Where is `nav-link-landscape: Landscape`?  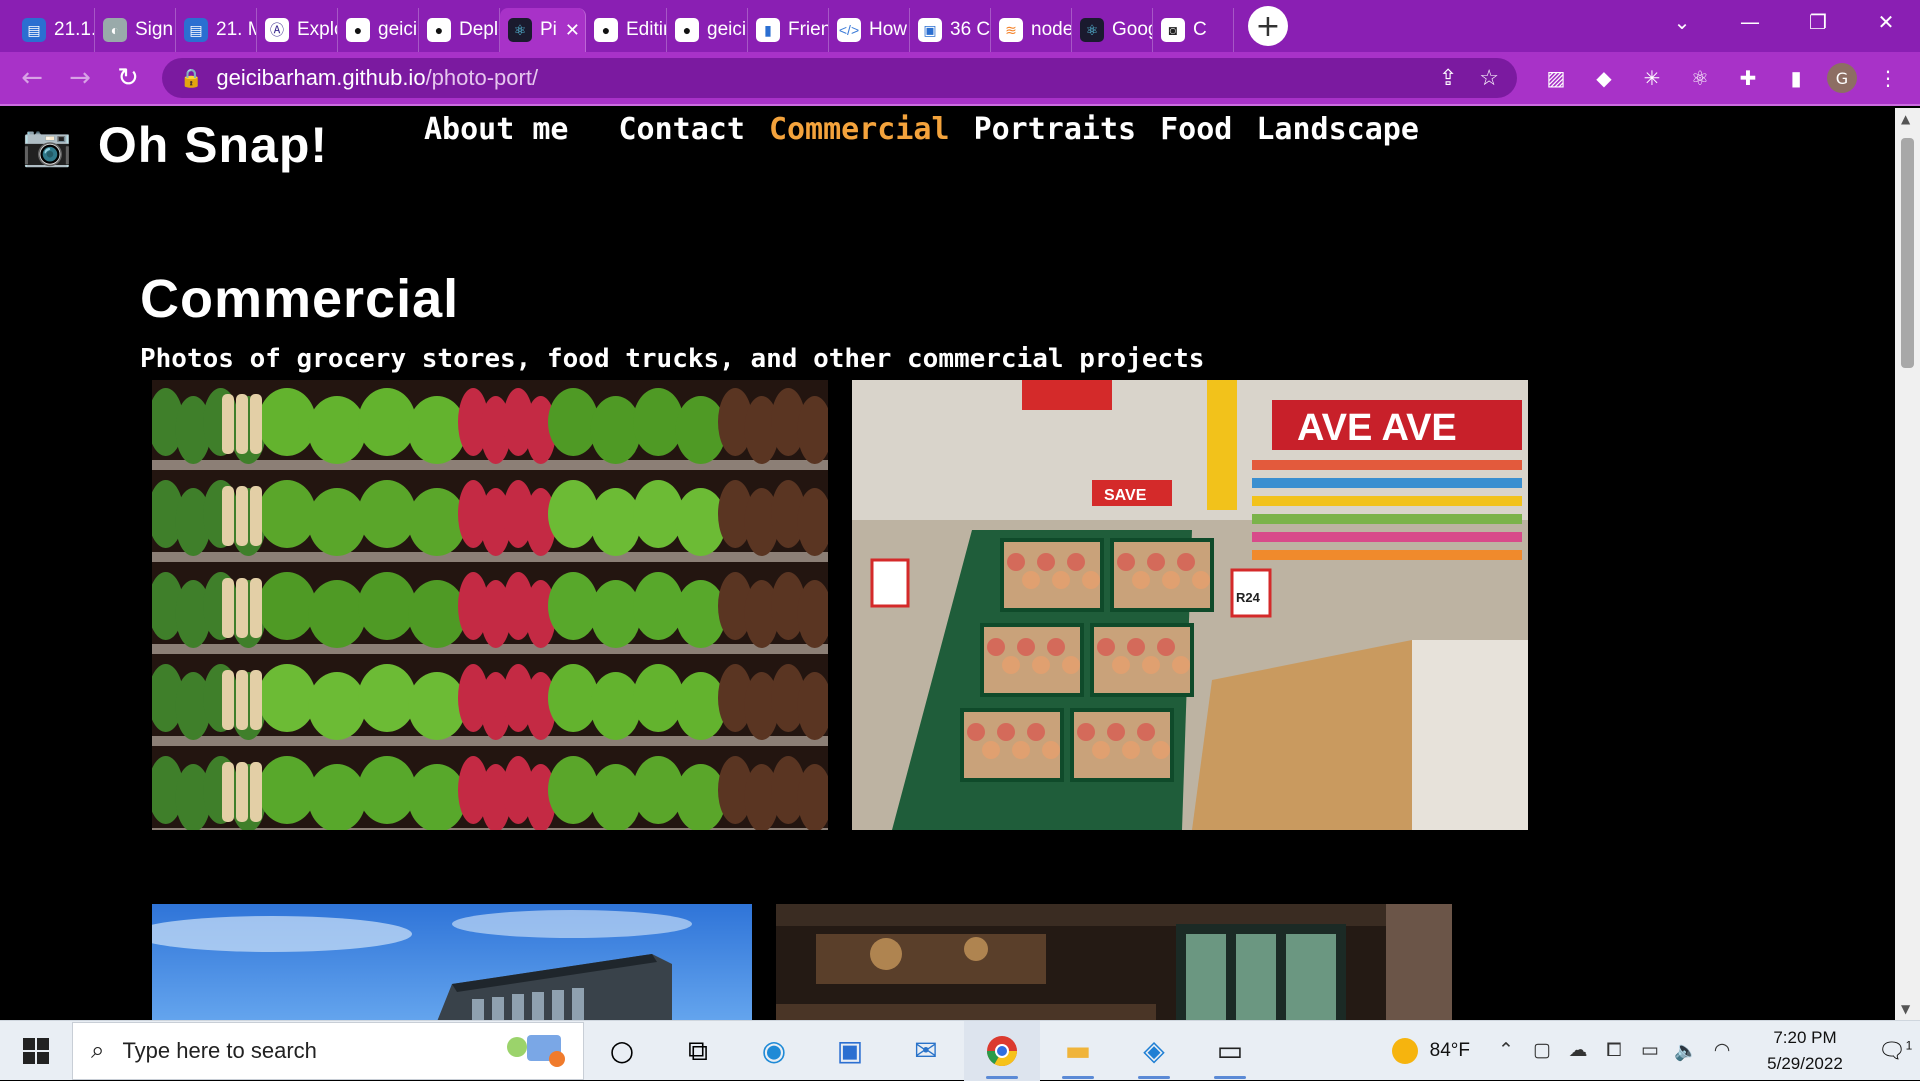 nav-link-landscape: Landscape is located at coordinates (1337, 129).